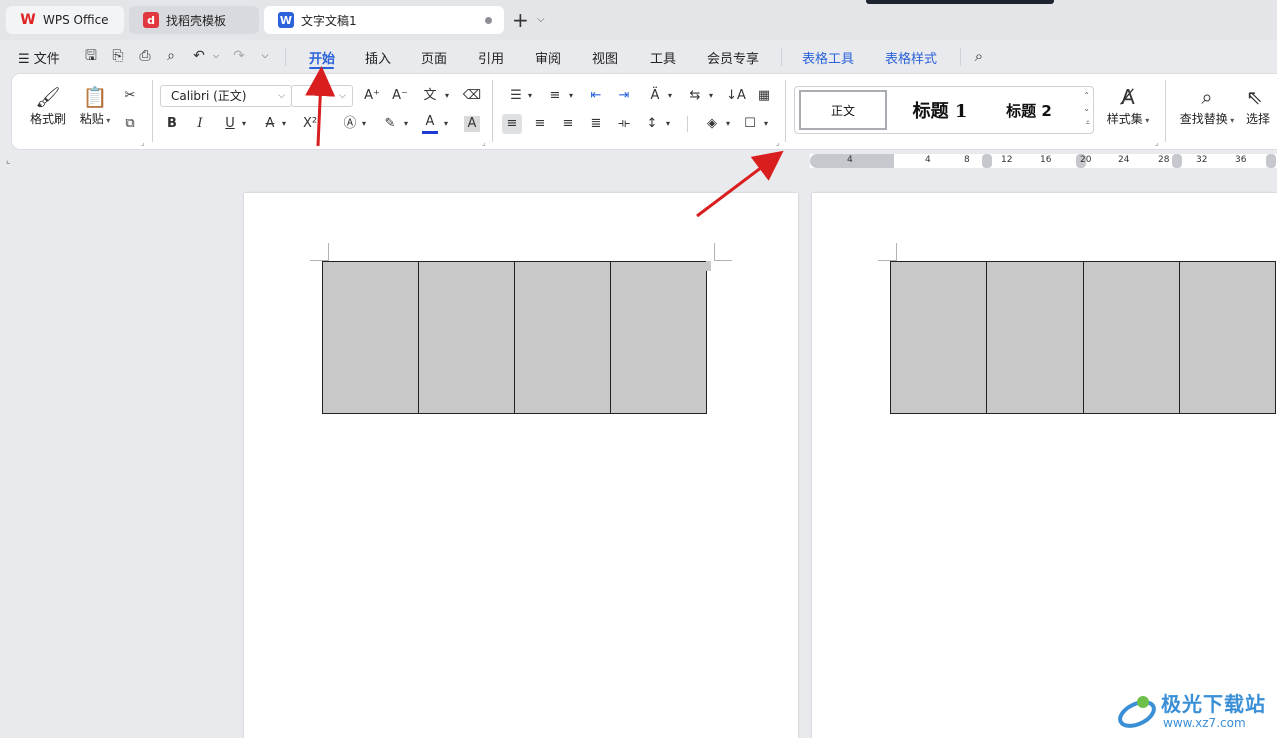 This screenshot has height=738, width=1277. What do you see at coordinates (548, 57) in the screenshot?
I see `tab-review: 审阅` at bounding box center [548, 57].